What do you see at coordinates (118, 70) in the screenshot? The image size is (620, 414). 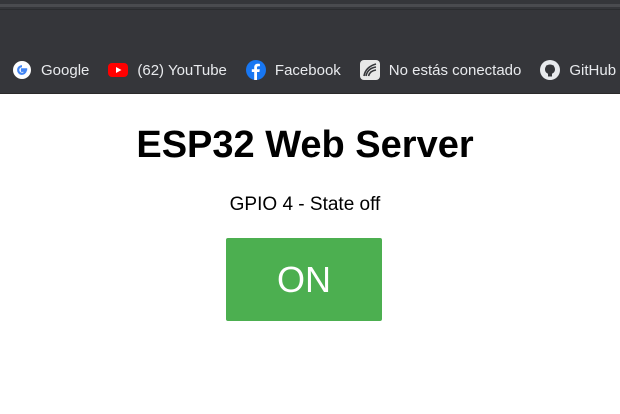 I see `youtube-icon` at bounding box center [118, 70].